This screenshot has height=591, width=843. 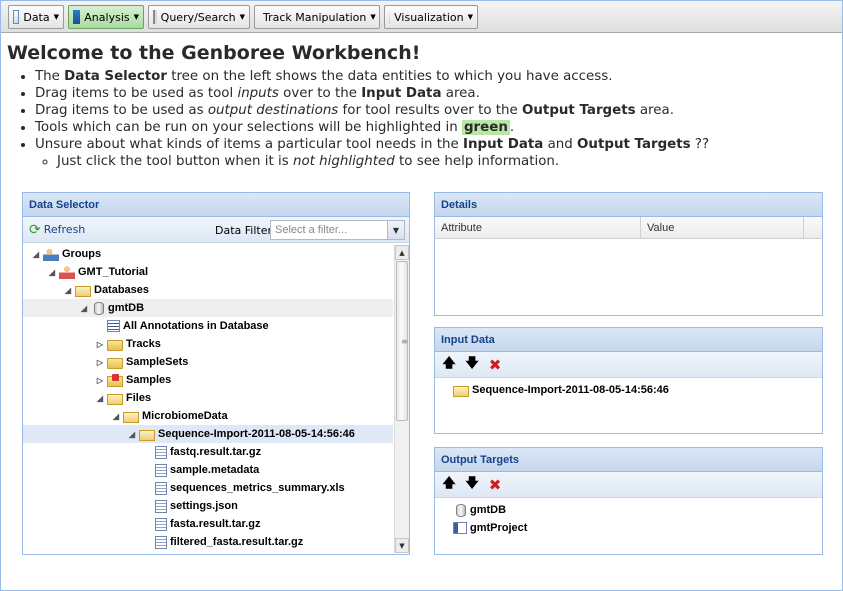 I want to click on tree-node-label: sample.metadata, so click(x=215, y=470).